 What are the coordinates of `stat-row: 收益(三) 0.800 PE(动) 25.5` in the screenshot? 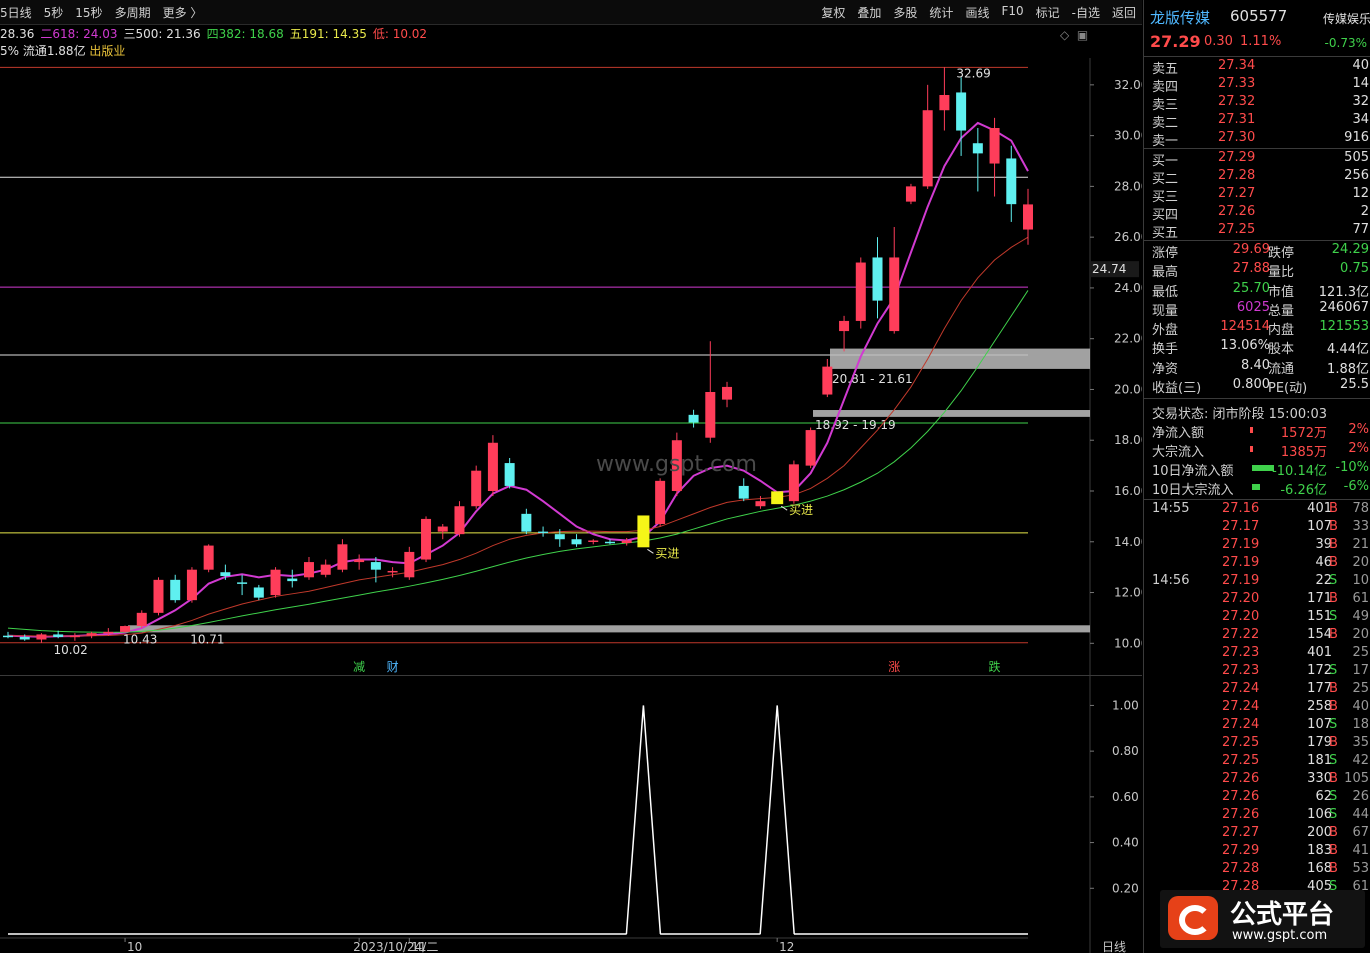 It's located at (1257, 386).